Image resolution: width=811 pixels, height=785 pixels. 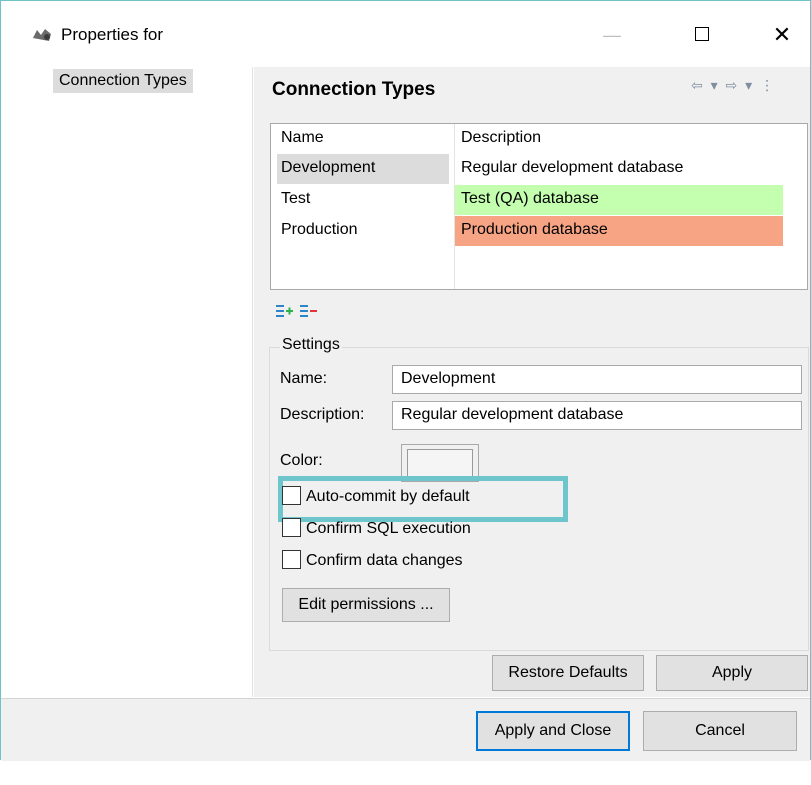 I want to click on close-icon: ✕, so click(x=782, y=34).